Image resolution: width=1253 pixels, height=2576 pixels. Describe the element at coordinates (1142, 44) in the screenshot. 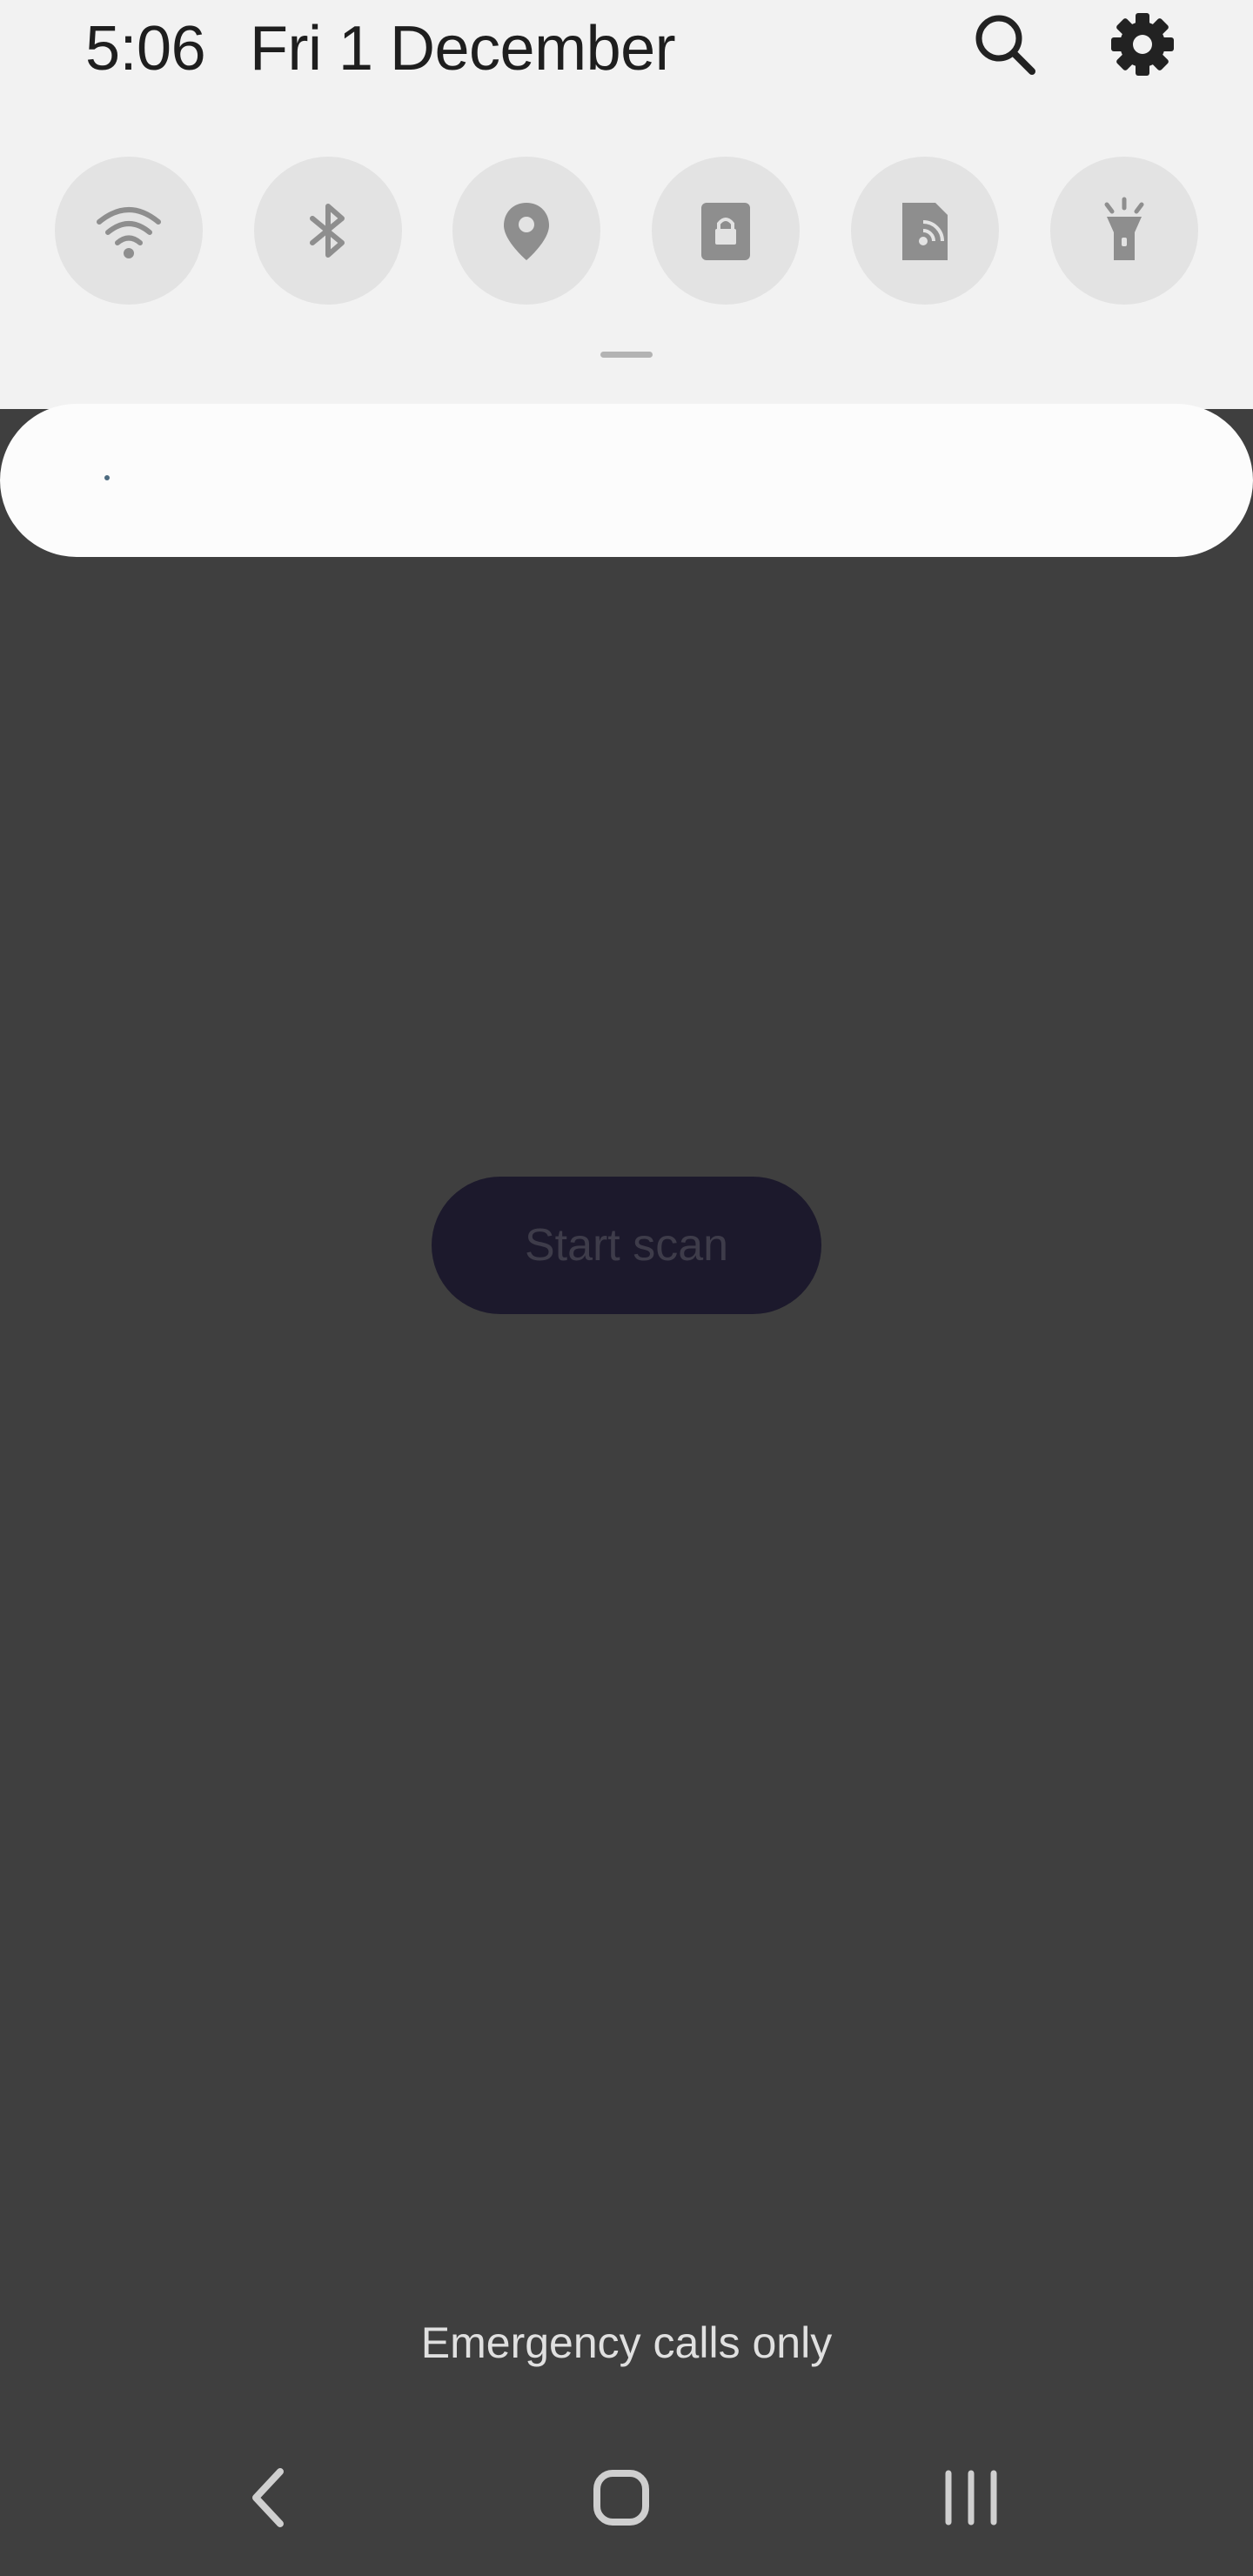

I see `gear-icon` at that location.